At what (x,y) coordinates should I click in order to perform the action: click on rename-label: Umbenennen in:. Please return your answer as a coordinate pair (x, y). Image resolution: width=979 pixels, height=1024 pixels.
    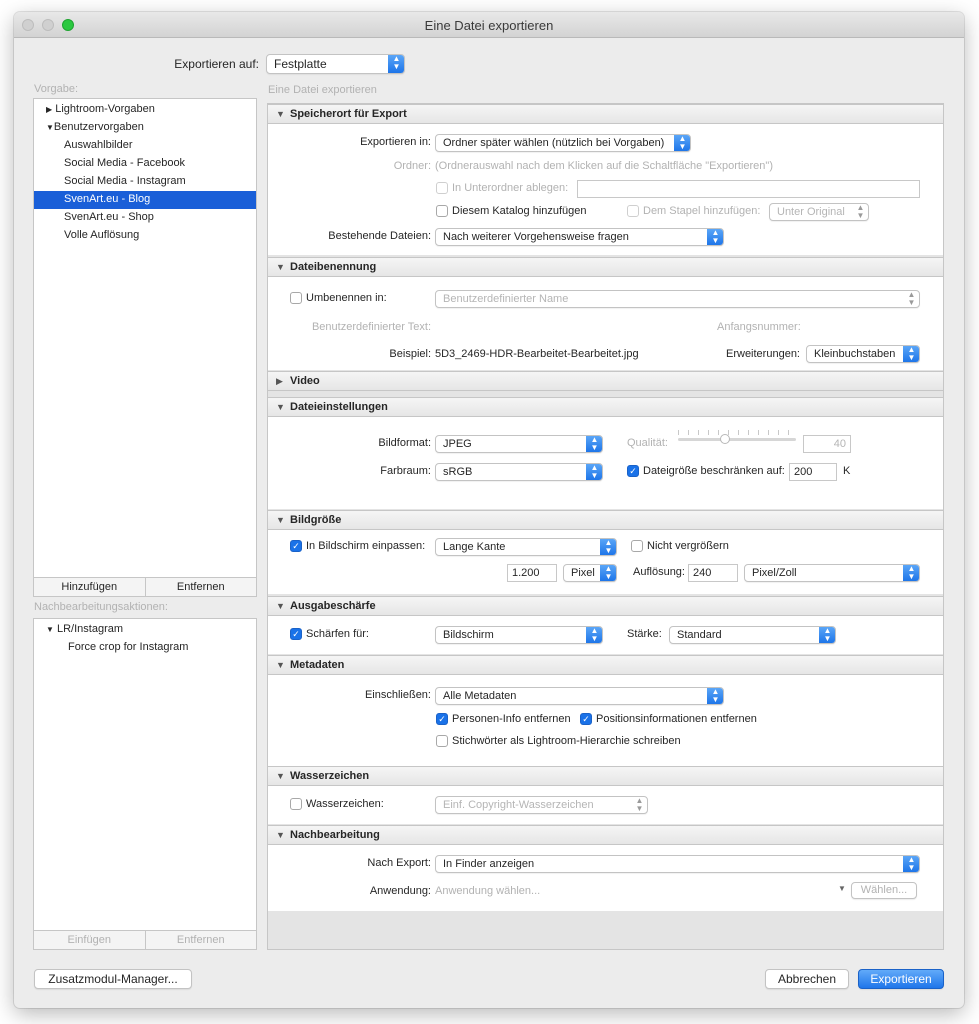
    Looking at the image, I should click on (346, 298).